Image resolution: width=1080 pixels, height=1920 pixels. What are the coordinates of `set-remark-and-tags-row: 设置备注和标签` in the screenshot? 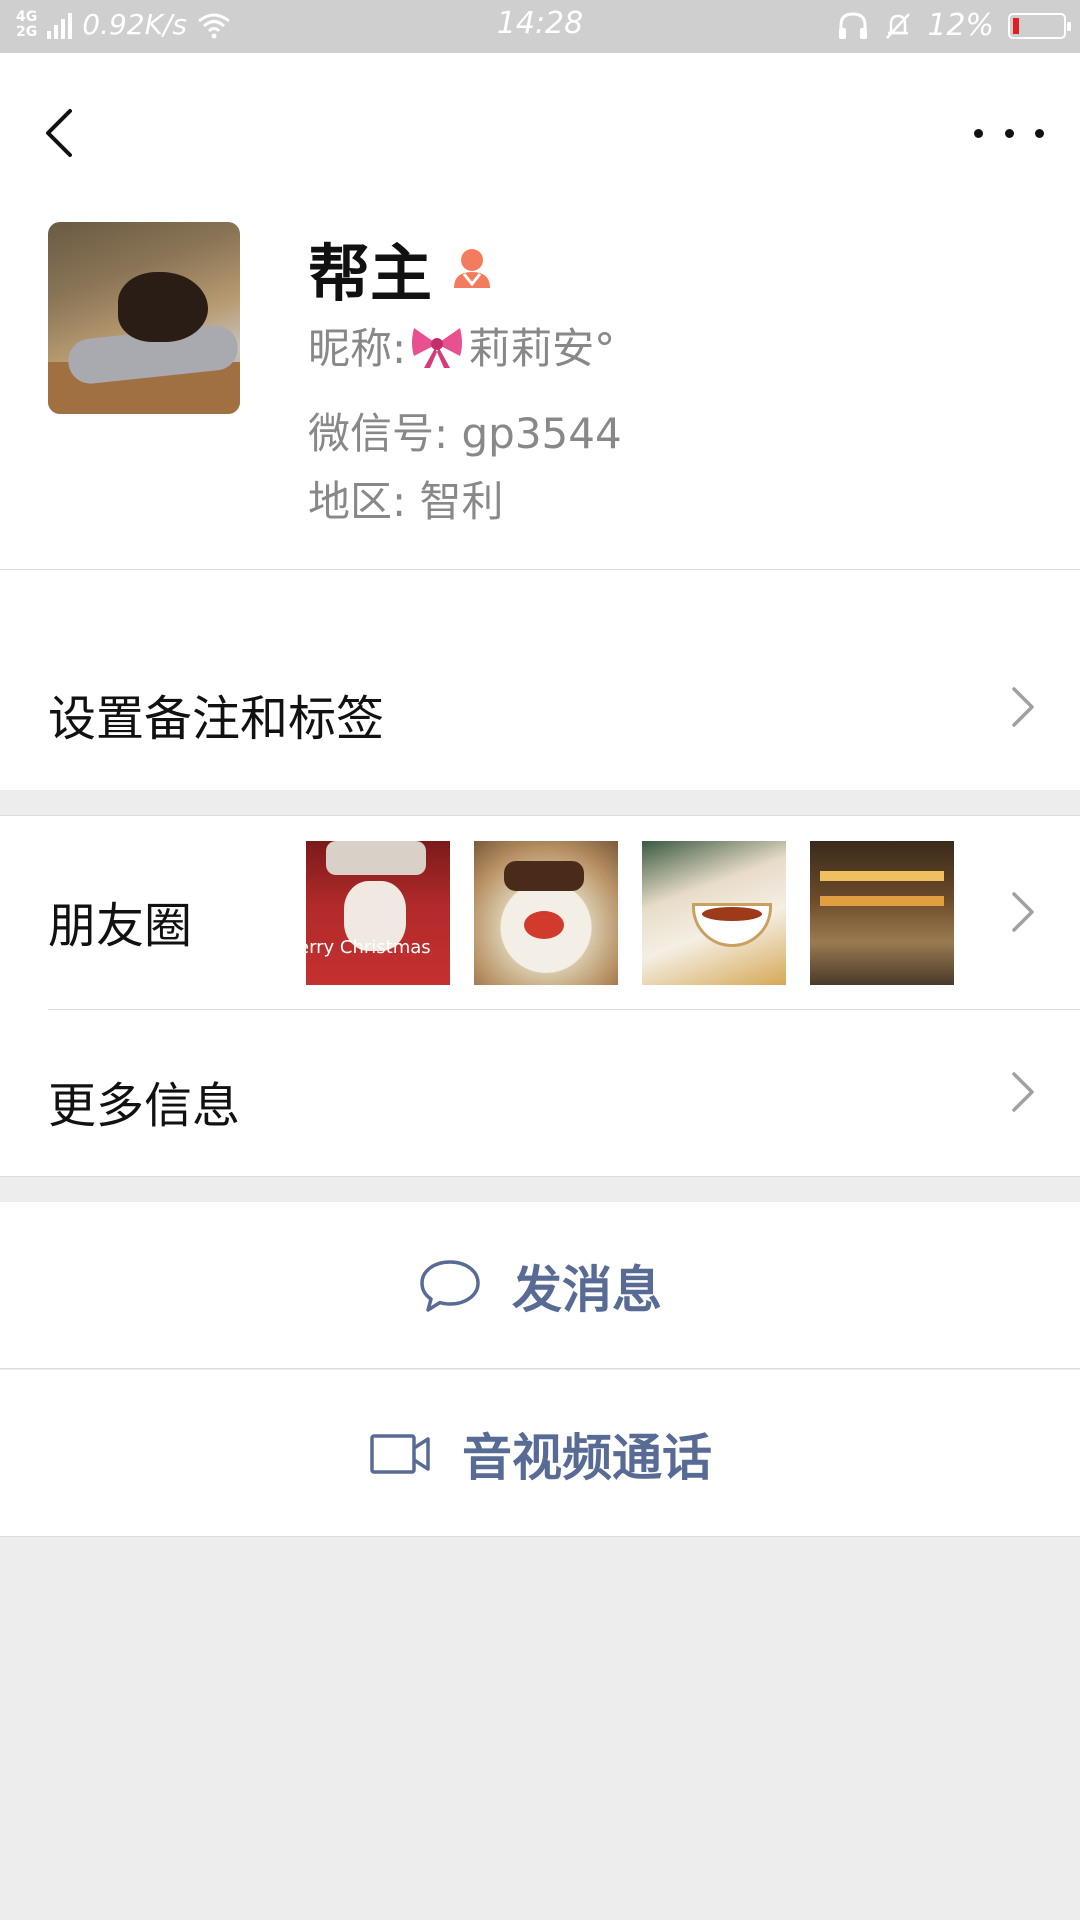 It's located at (540, 706).